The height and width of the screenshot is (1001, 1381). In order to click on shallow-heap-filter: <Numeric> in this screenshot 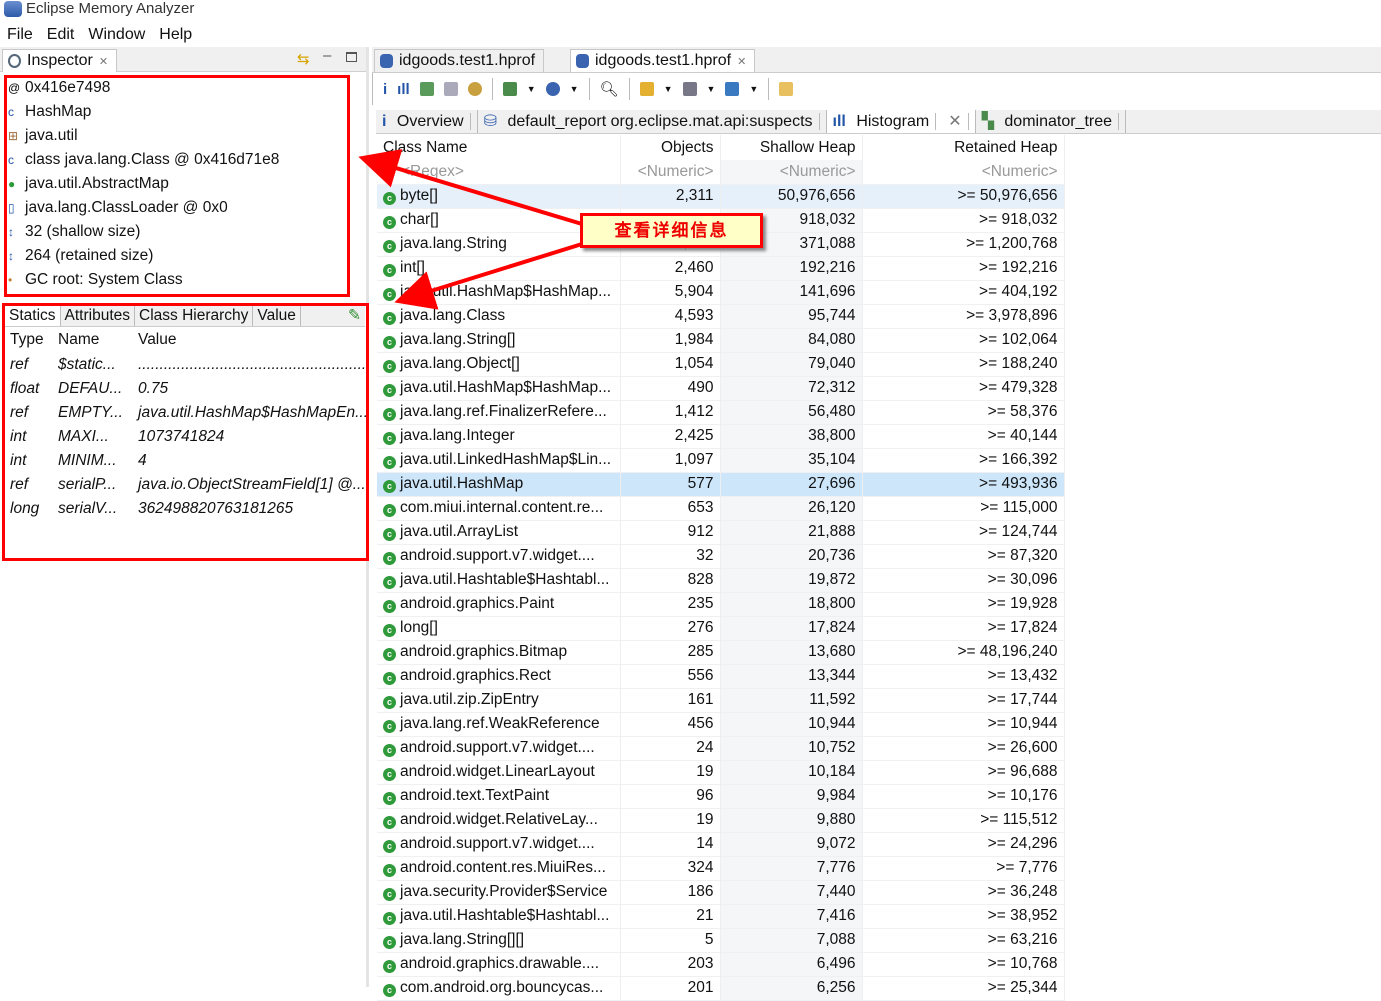, I will do `click(791, 172)`.